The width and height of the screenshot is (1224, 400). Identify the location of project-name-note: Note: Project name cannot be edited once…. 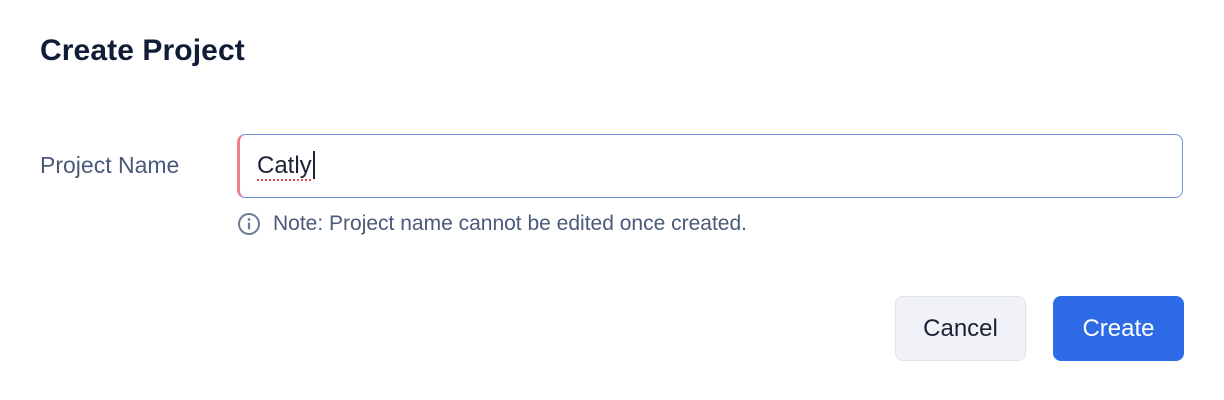
(492, 224).